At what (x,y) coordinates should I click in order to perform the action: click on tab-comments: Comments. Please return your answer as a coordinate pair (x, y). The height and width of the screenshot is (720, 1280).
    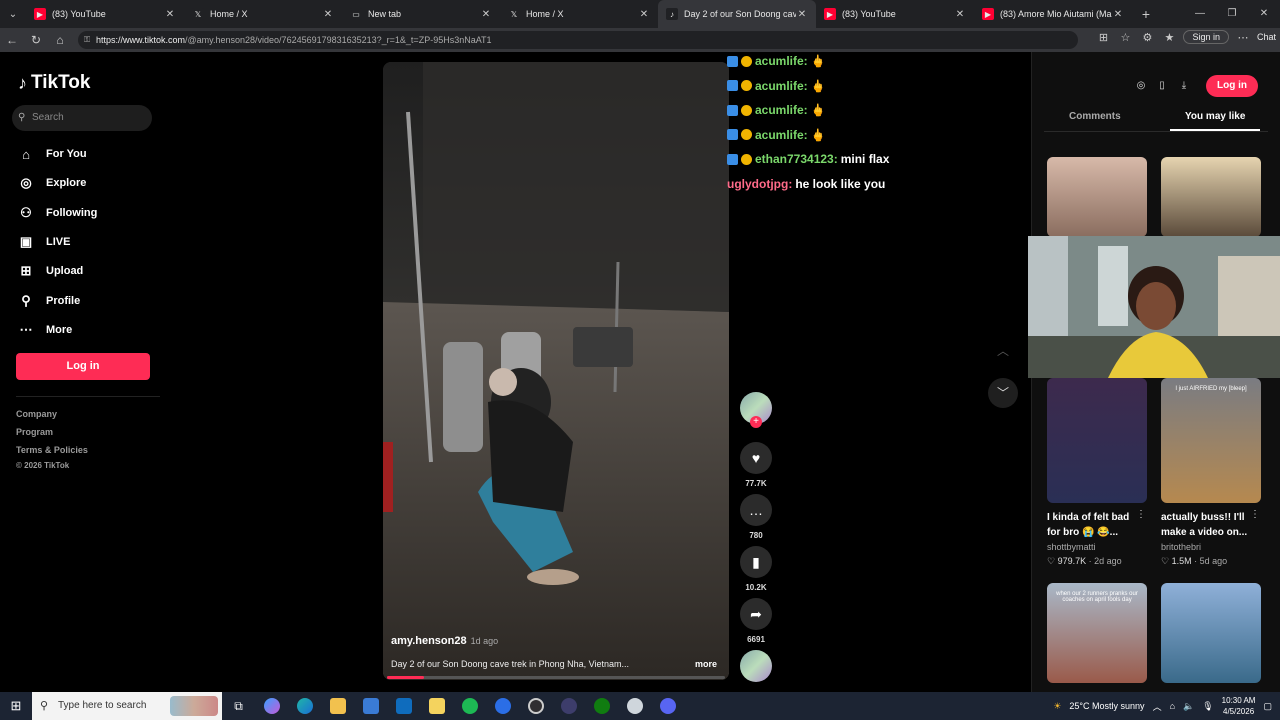
    Looking at the image, I should click on (1095, 116).